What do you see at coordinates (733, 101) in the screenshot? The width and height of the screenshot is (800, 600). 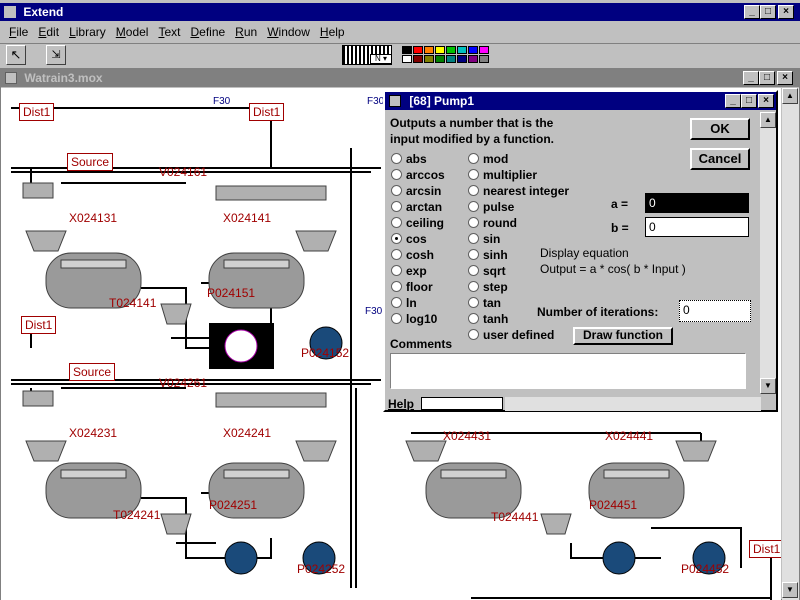 I see `dialog-minimize-button: _` at bounding box center [733, 101].